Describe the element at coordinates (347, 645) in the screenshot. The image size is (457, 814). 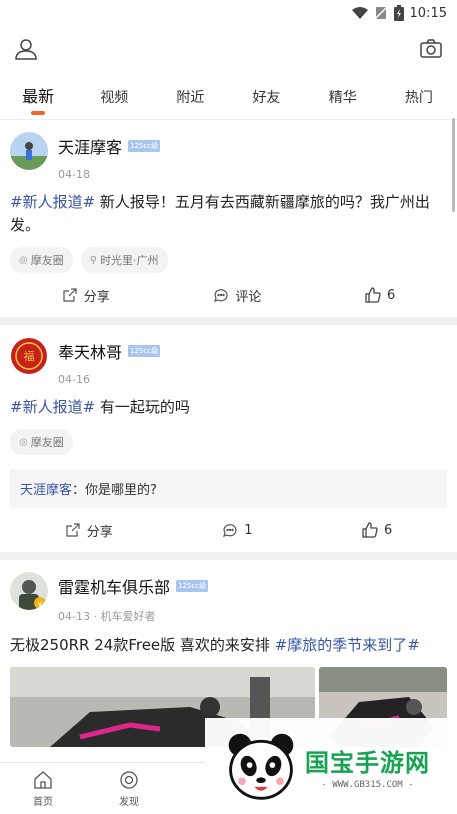
I see `hashtag: #摩旅的季节来到了#` at that location.